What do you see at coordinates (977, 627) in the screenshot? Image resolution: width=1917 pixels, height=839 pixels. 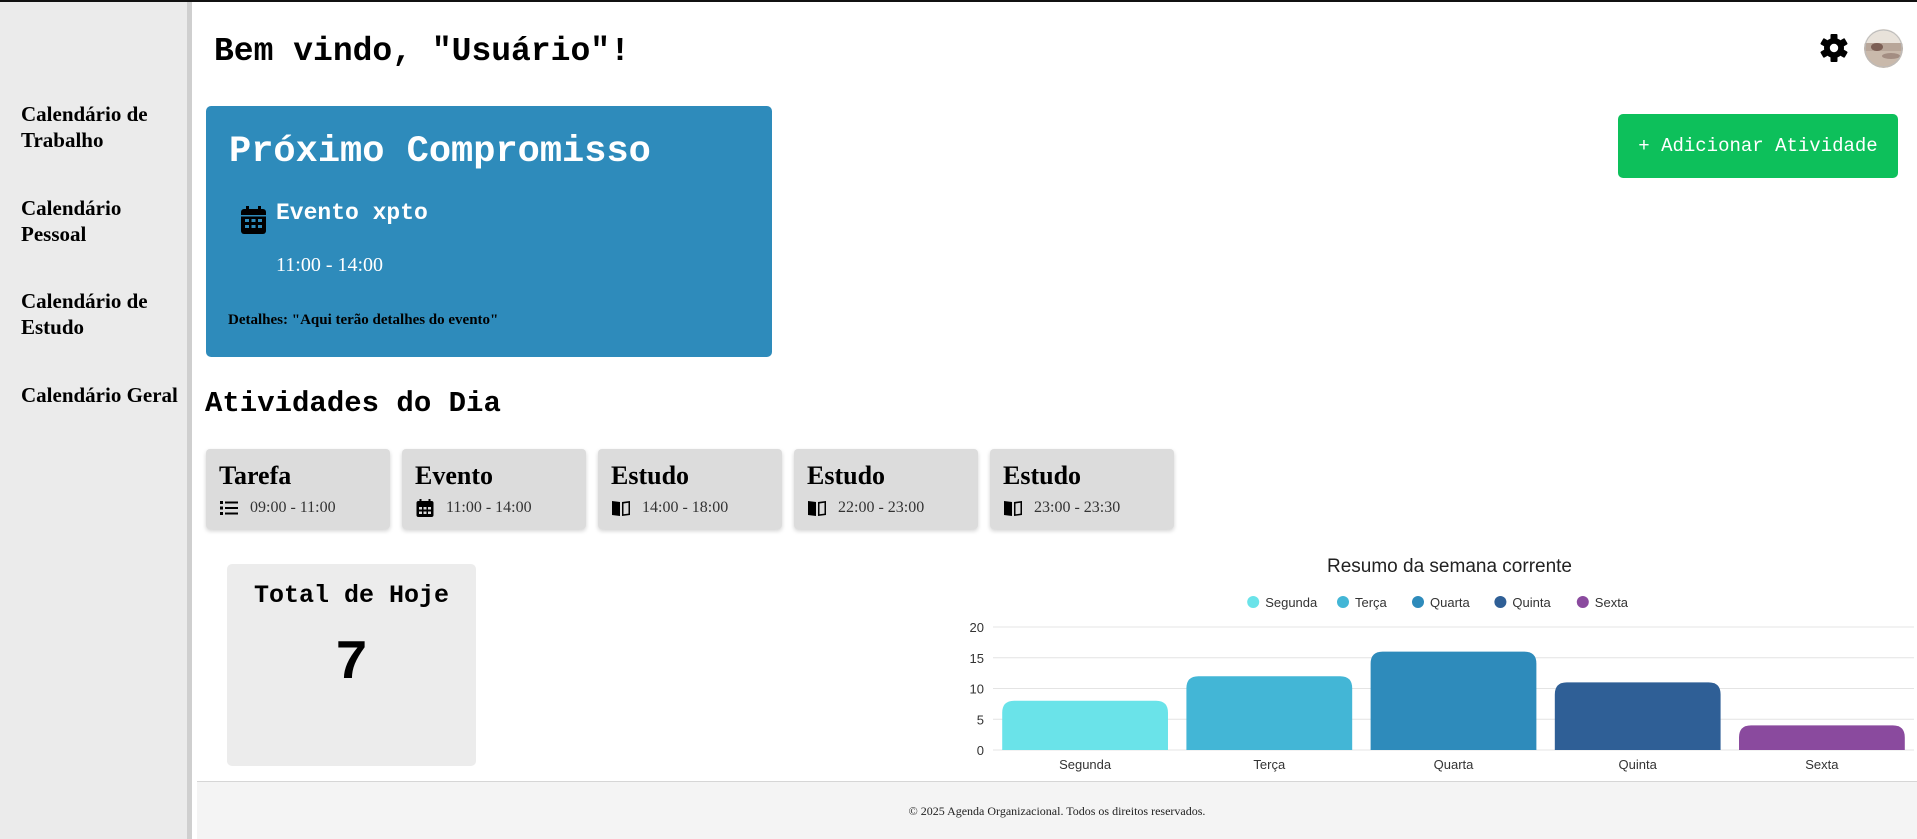 I see `y-tick-label: 20` at bounding box center [977, 627].